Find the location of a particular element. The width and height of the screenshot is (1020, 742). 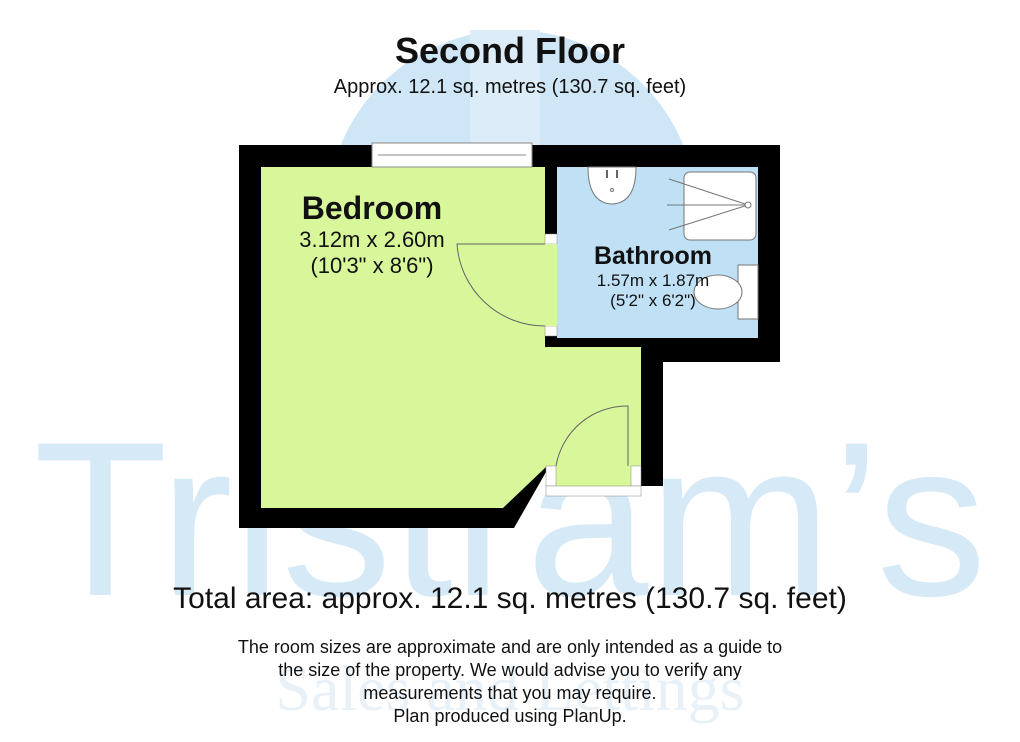

room-label-bedroom: Bedroom 3.12m x 2.60m (10'3" x 8'6") is located at coordinates (372, 234).